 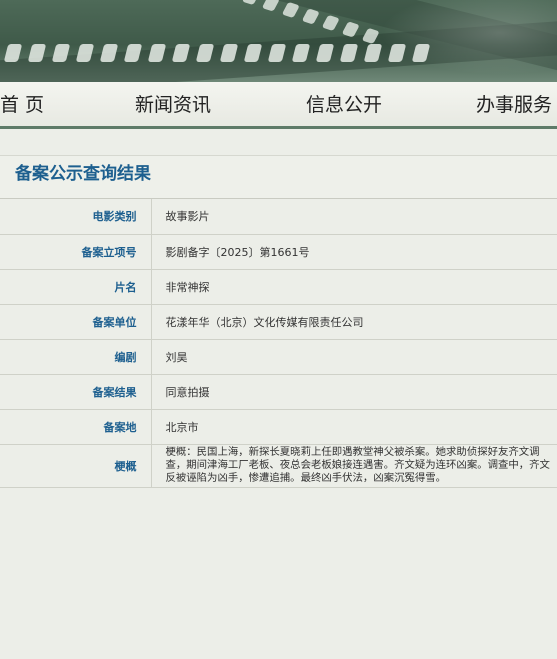 What do you see at coordinates (354, 357) in the screenshot?
I see `row-value: 刘昊` at bounding box center [354, 357].